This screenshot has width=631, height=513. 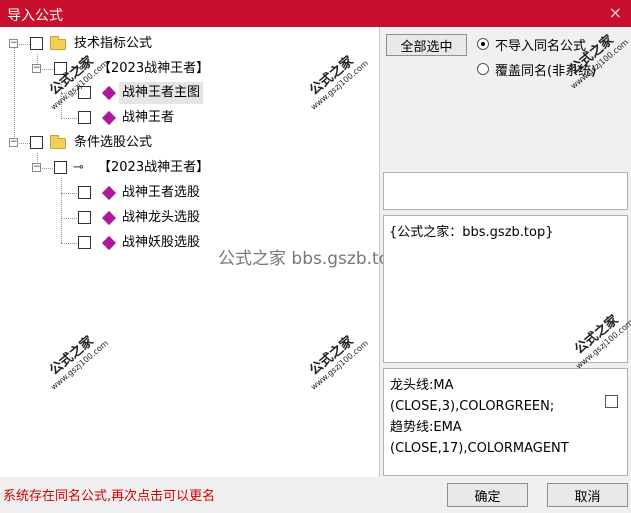 I want to click on watermark-text: 公式之家 bbs.gszb.top, so click(x=309, y=259).